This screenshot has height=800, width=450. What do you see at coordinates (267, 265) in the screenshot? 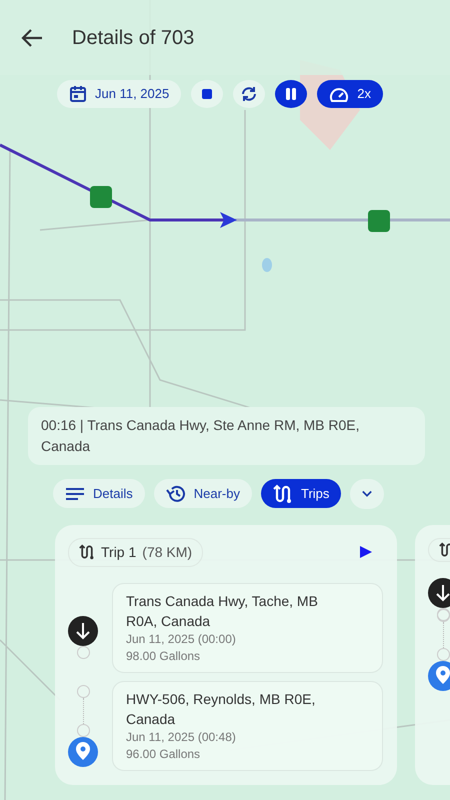
I see `lake-shape` at bounding box center [267, 265].